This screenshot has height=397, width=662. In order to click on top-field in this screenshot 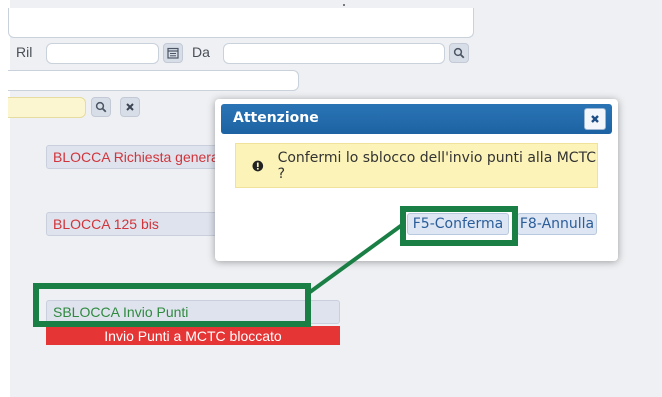, I will do `click(241, 23)`.